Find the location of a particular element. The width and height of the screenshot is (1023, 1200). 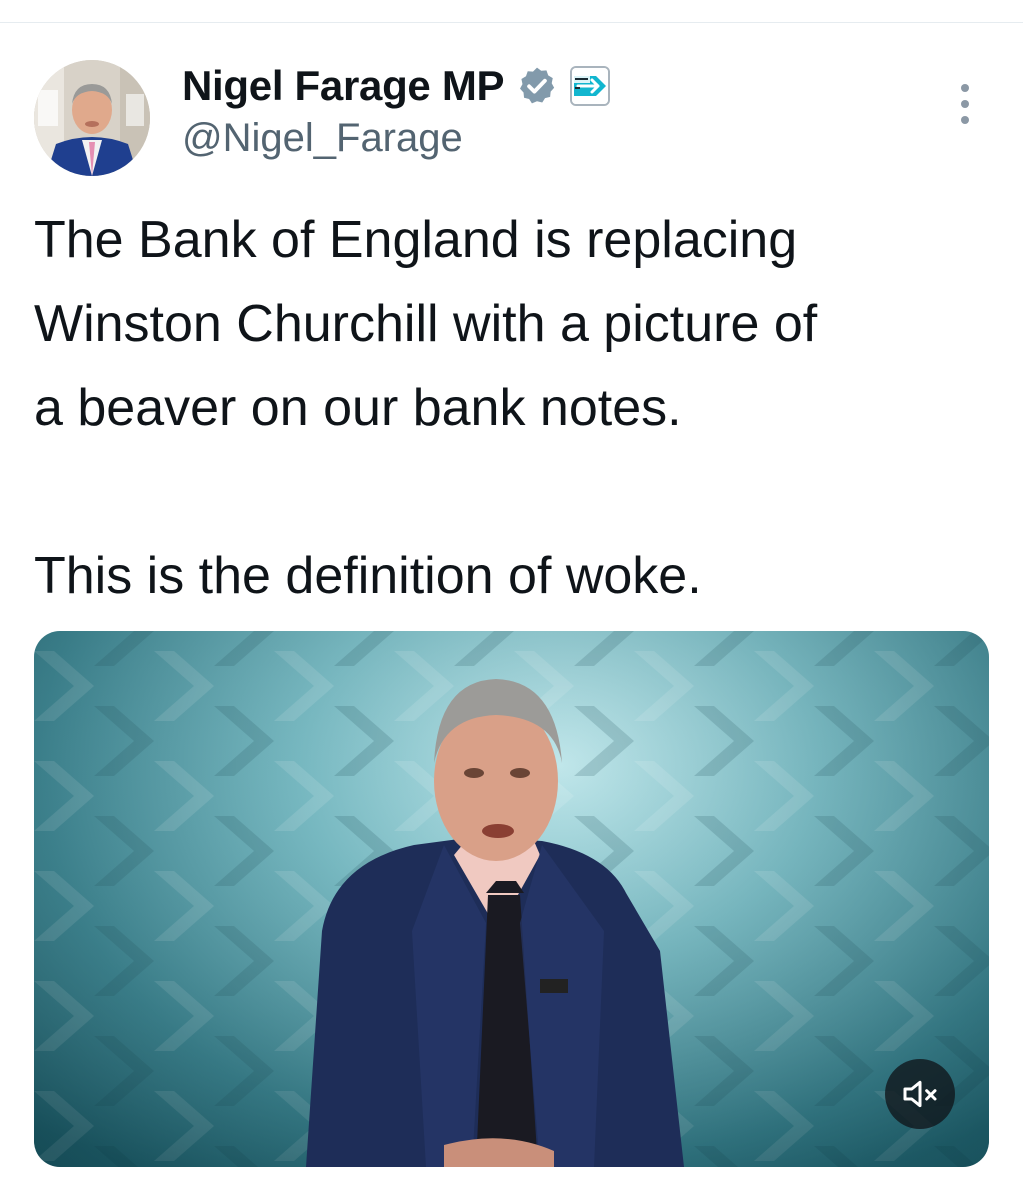

tweet-text-line: This is the definition of woke. is located at coordinates (368, 576).